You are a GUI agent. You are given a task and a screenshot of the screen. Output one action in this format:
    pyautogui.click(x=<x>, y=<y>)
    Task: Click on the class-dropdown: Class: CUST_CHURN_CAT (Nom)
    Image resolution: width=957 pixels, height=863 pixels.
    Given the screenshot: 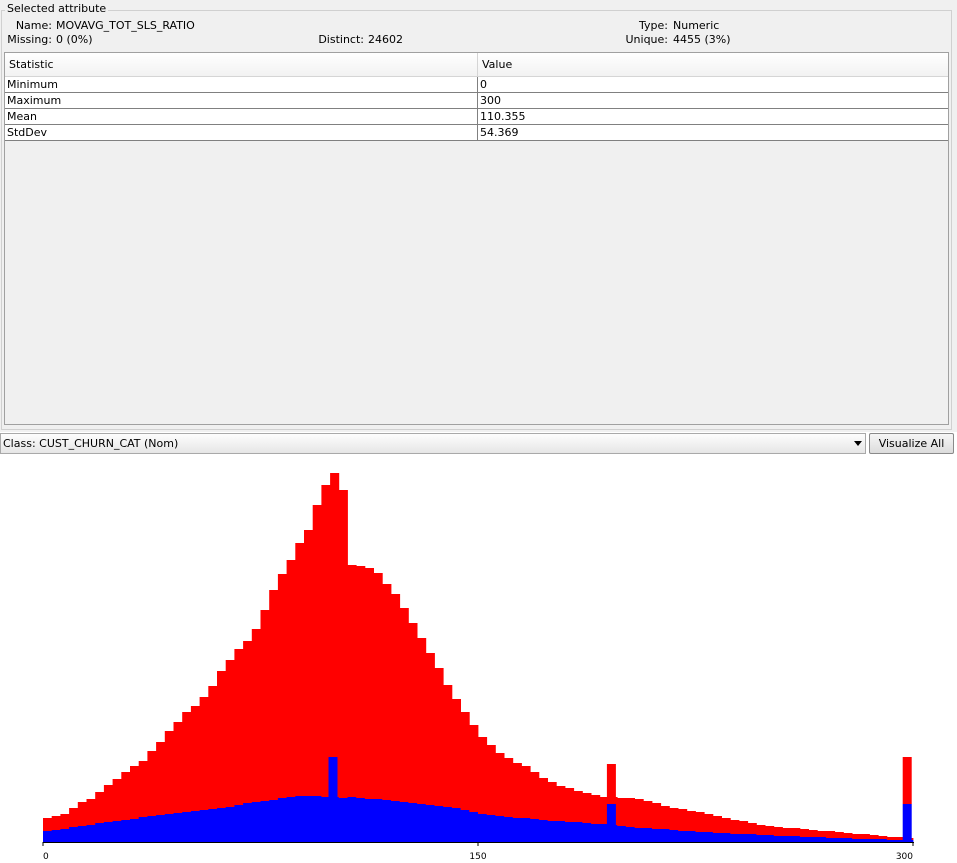 What is the action you would take?
    pyautogui.click(x=433, y=443)
    